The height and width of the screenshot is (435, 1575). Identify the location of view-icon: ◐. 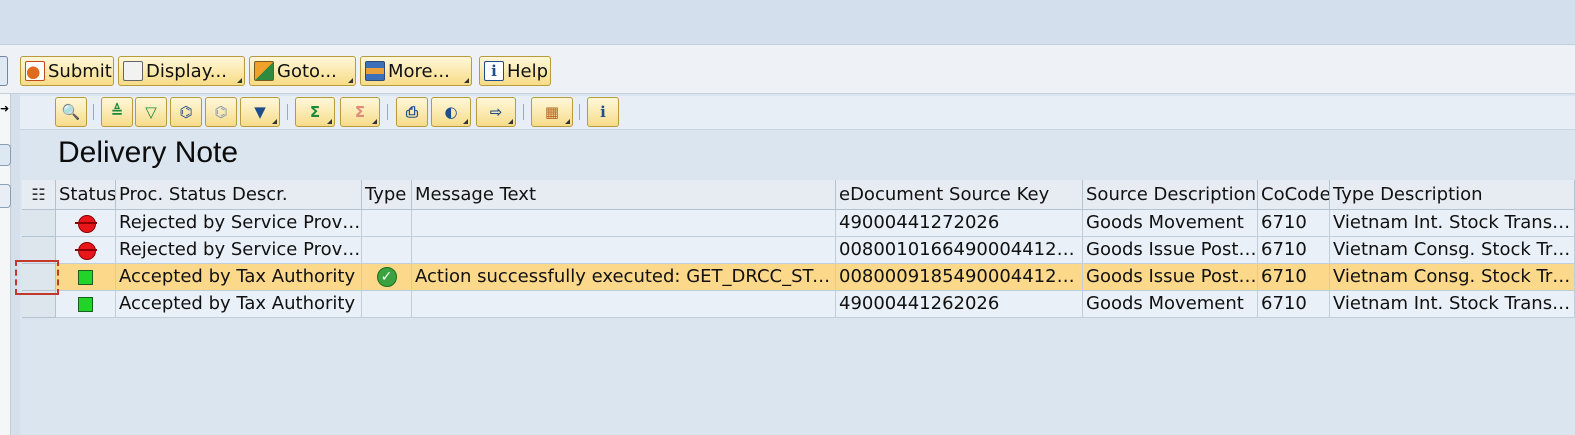
(451, 112).